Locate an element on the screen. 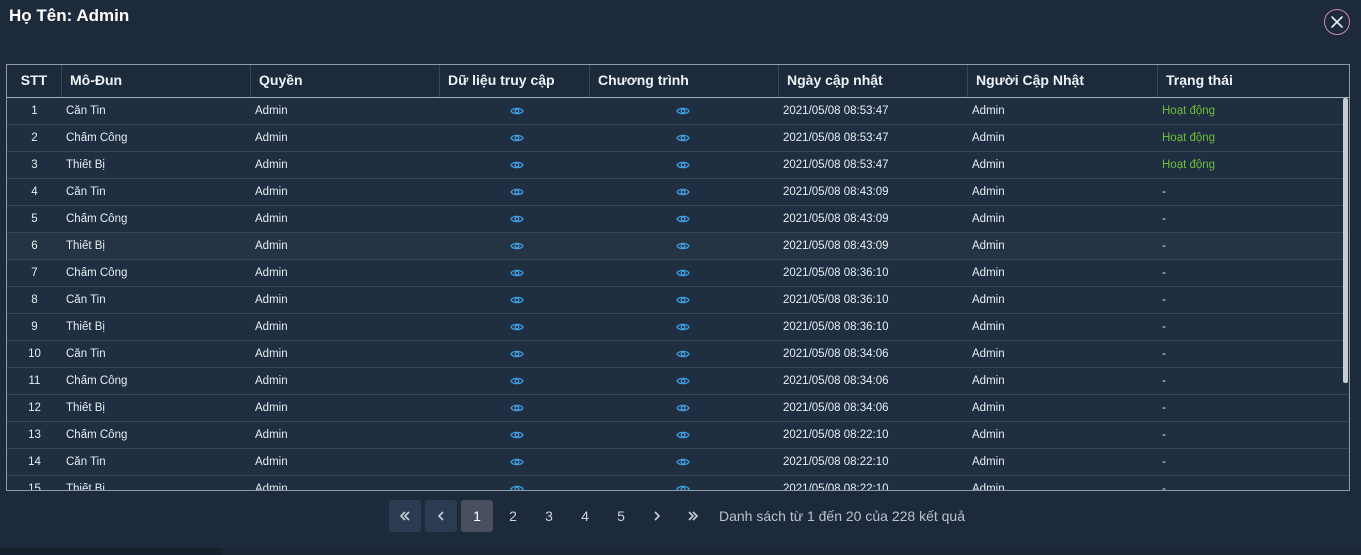 This screenshot has width=1361, height=555. chevron-left-icon is located at coordinates (440, 516).